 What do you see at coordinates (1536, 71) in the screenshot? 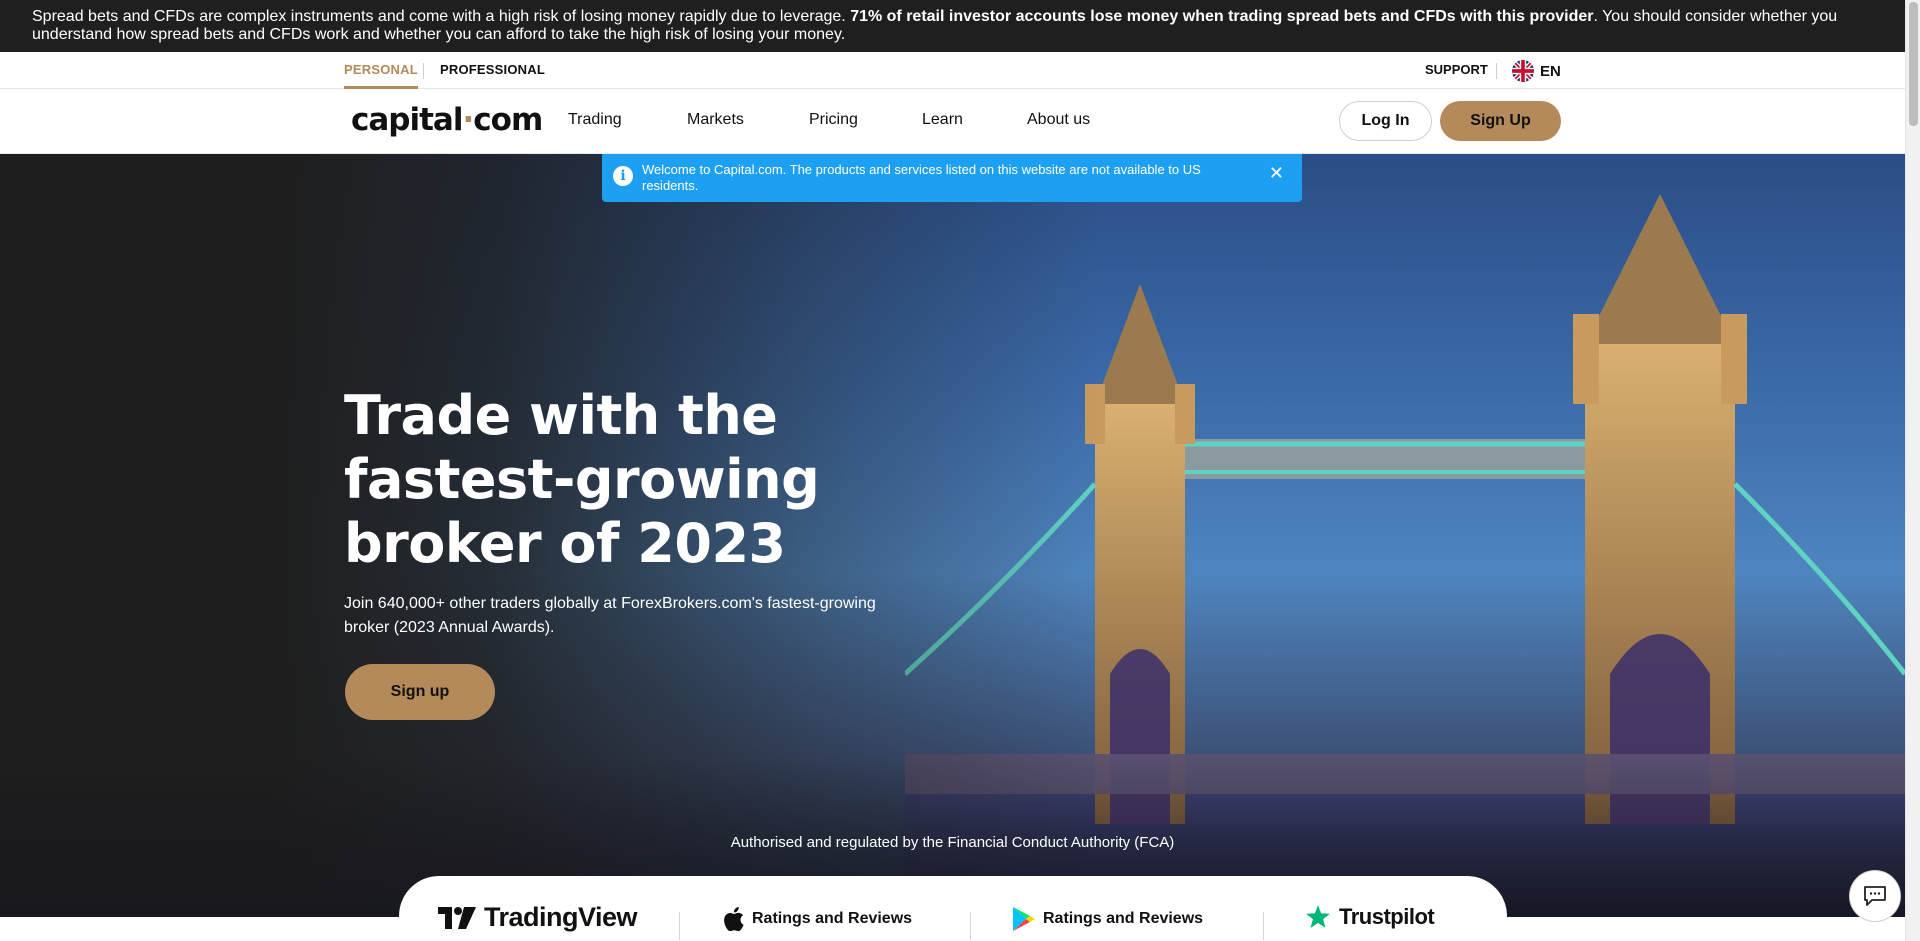
I see `language-selector: EN` at bounding box center [1536, 71].